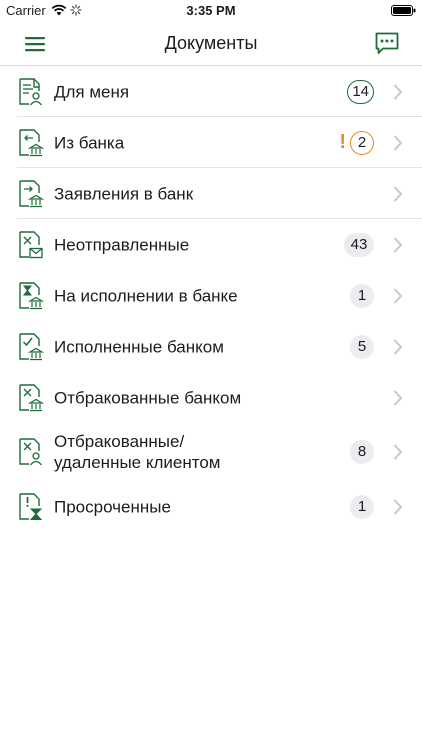  I want to click on document-reject-bank-icon, so click(32, 397).